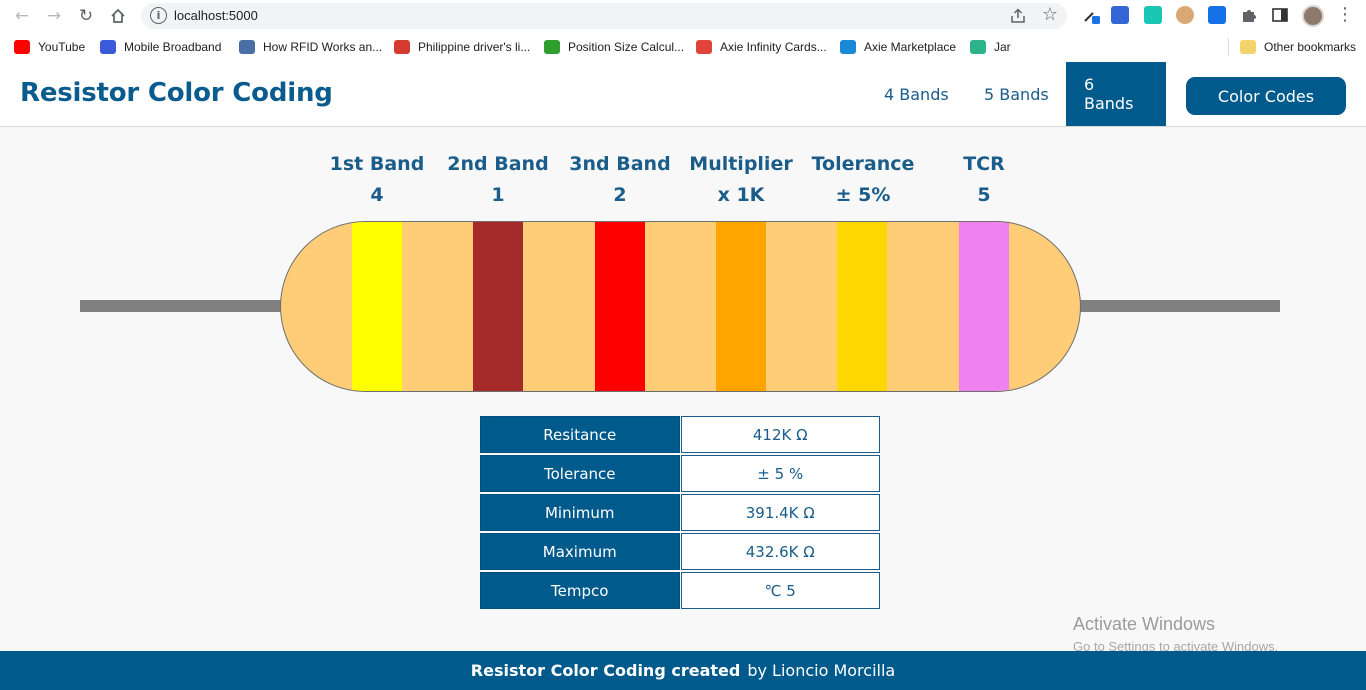 This screenshot has height=690, width=1366. I want to click on result-row: Tolerance ± 5 %, so click(680, 473).